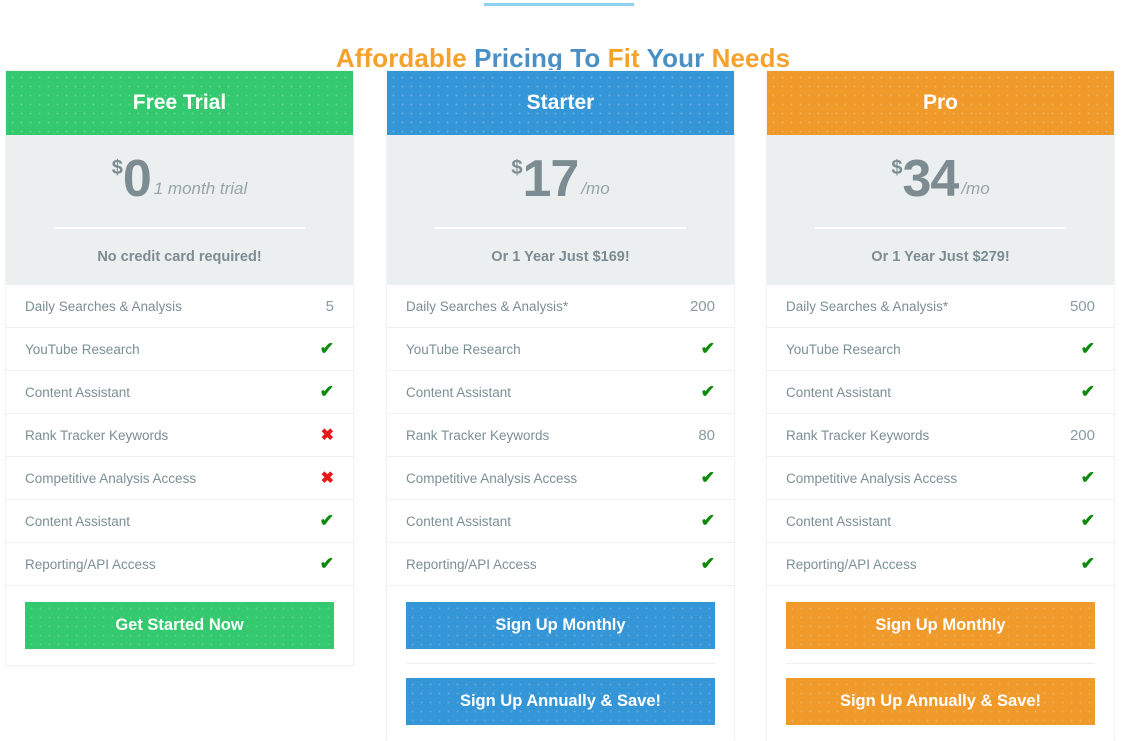 The height and width of the screenshot is (741, 1126). What do you see at coordinates (940, 210) in the screenshot?
I see `price-band-pro: $34/mo Or 1 Year Just $279!` at bounding box center [940, 210].